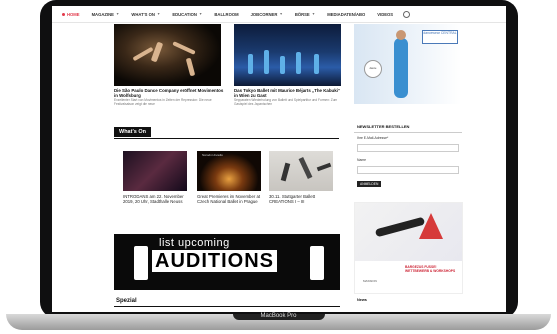 This screenshot has height=334, width=557. Describe the element at coordinates (73, 14) in the screenshot. I see `nav-label: HOME` at that location.